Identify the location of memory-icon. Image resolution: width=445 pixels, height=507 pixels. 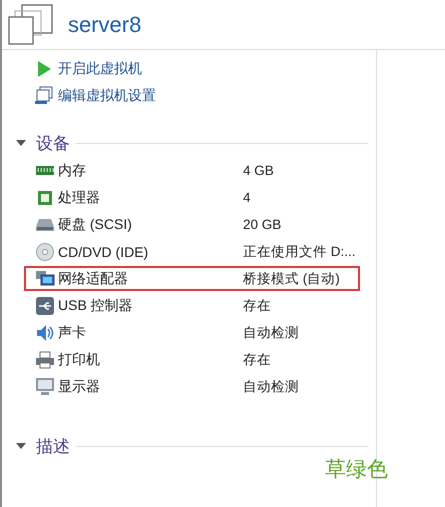
(45, 170).